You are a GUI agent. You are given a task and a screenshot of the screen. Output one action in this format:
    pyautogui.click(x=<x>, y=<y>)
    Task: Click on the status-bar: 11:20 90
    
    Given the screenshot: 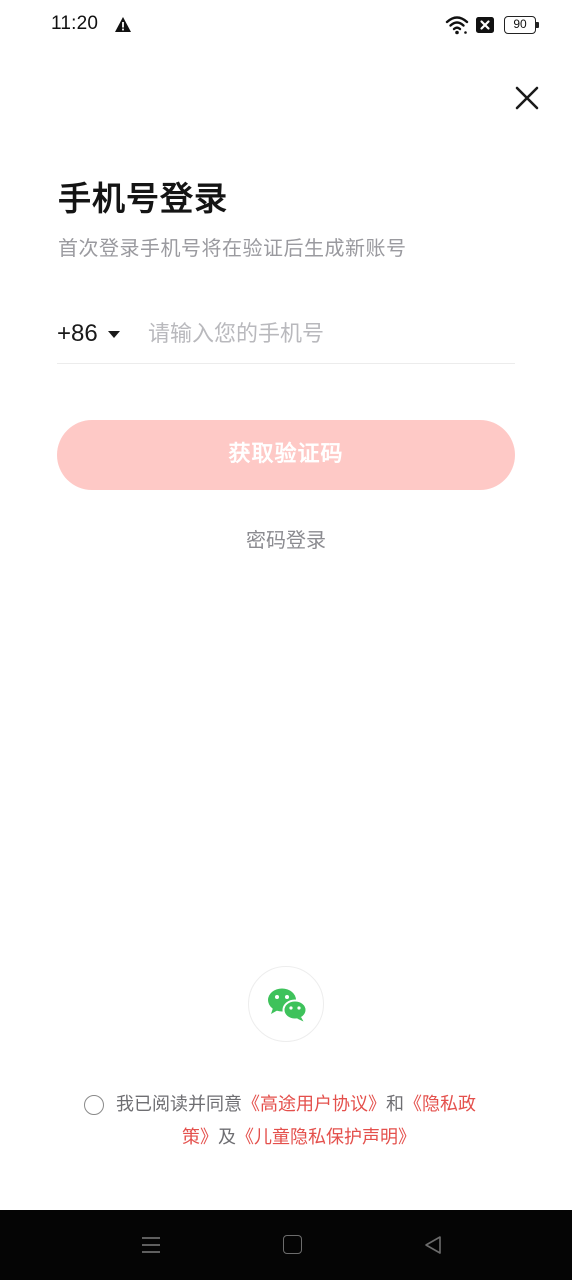 What is the action you would take?
    pyautogui.click(x=286, y=26)
    